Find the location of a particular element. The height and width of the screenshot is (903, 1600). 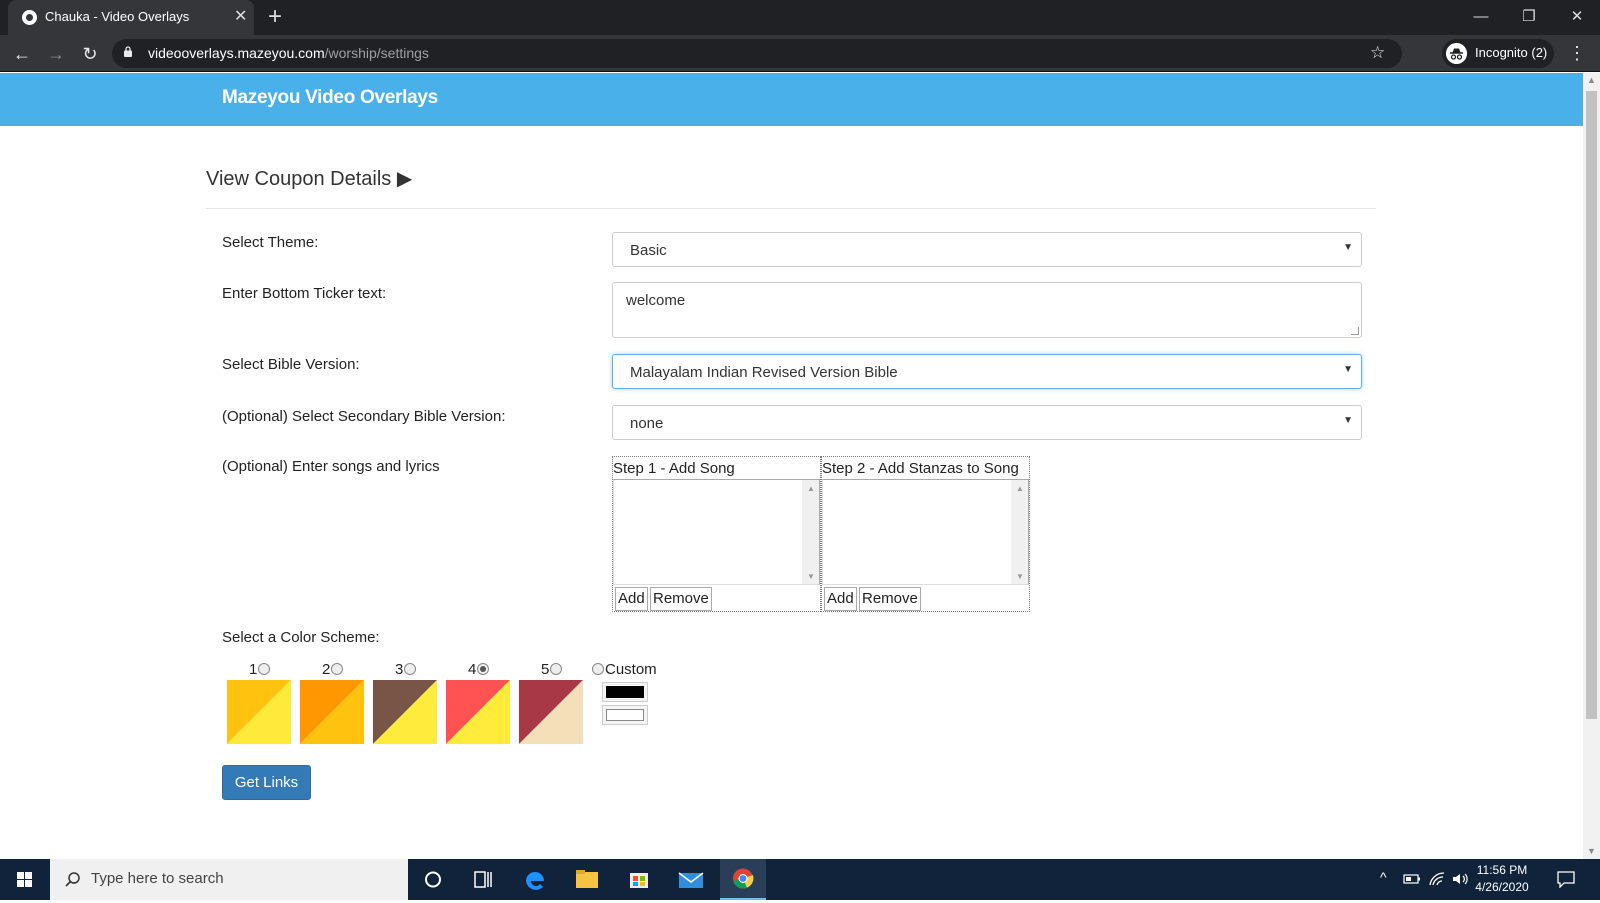

ticker-label: Enter Bottom Ticker text: is located at coordinates (304, 293).